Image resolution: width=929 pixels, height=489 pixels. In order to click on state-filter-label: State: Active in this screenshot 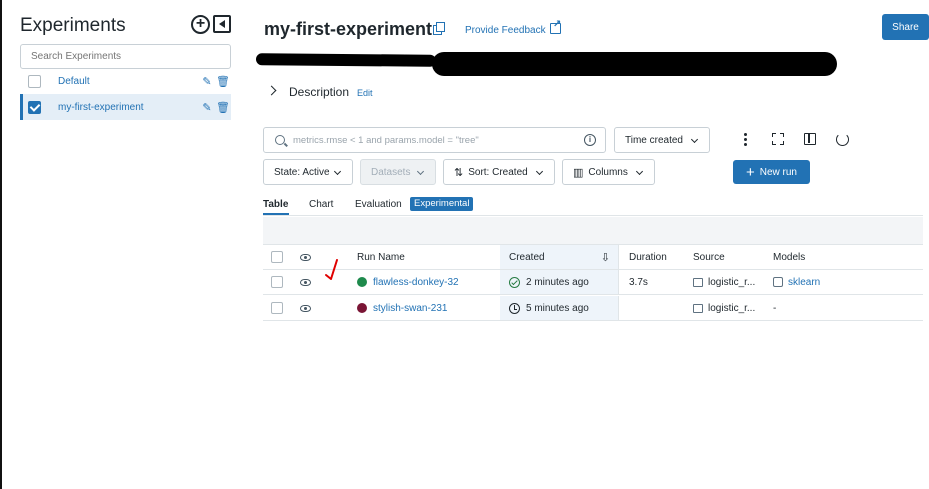, I will do `click(302, 172)`.